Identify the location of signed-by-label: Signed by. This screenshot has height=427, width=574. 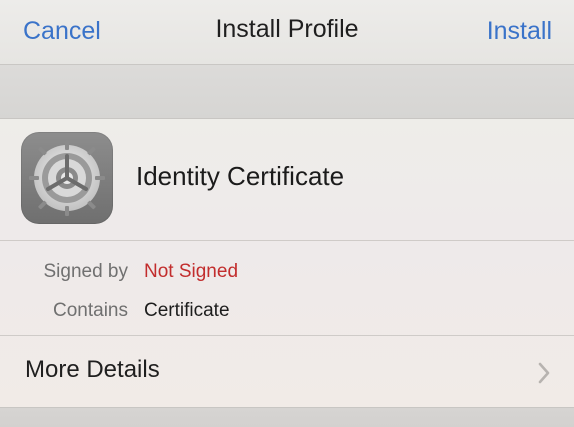
(85, 271).